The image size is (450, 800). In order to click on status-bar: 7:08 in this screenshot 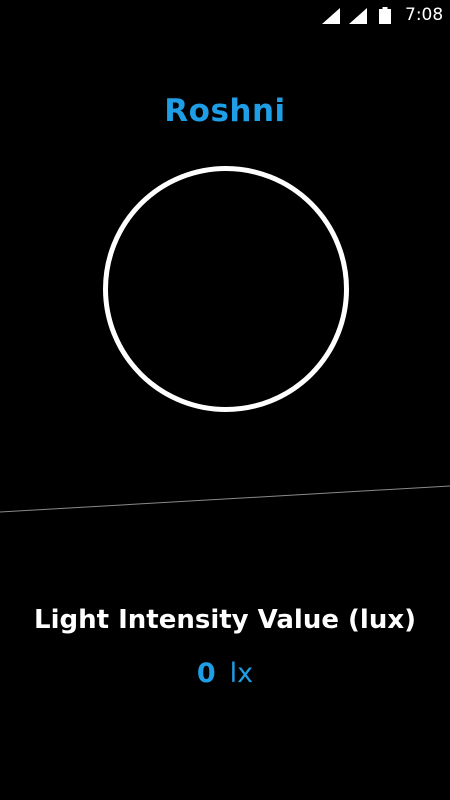, I will do `click(225, 16)`.